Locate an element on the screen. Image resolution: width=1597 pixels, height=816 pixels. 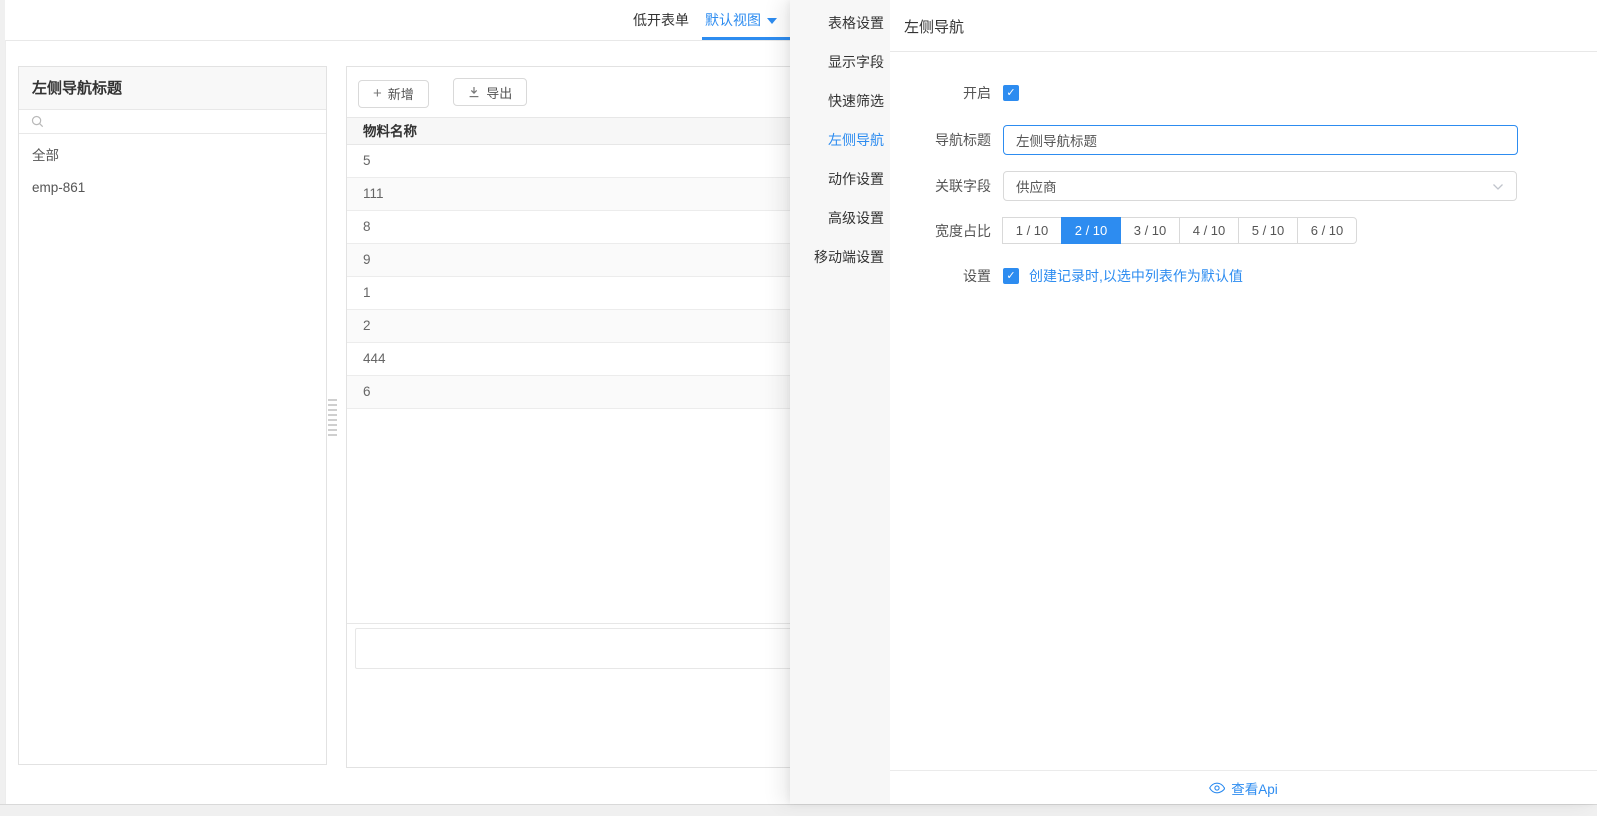
default-value-option-label: 创建记录时,以选中列表作为默认值 is located at coordinates (1136, 276).